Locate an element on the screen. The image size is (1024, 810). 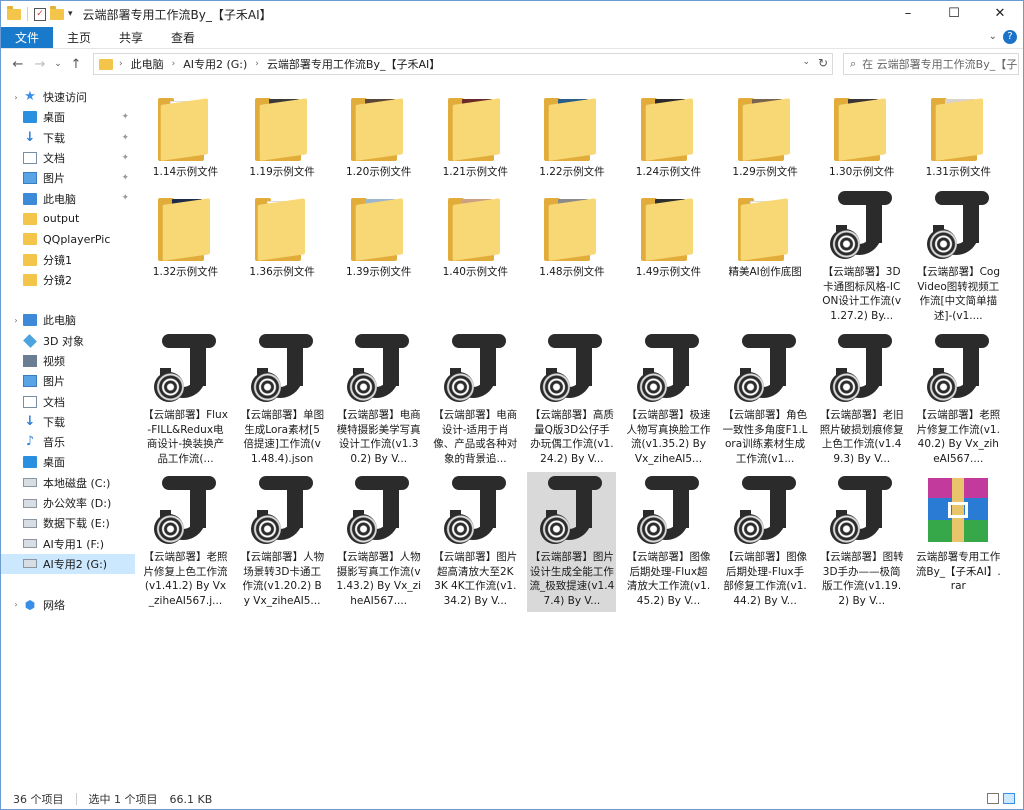
details-view-button is located at coordinates (993, 798).